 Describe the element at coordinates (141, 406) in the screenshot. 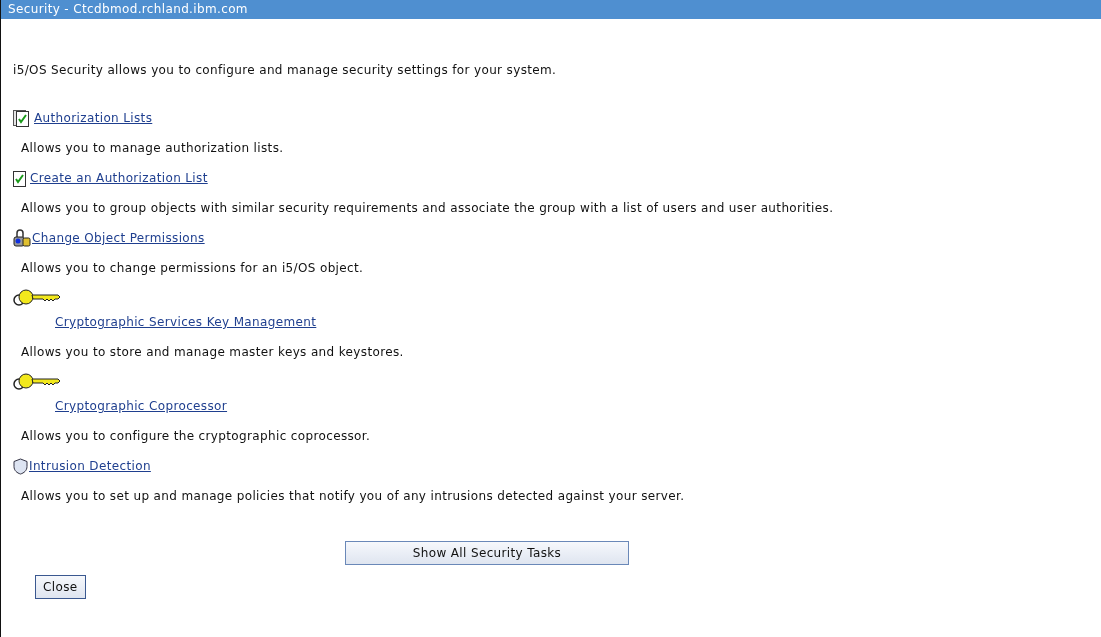

I see `task-link: Cryptographic Coprocessor` at that location.